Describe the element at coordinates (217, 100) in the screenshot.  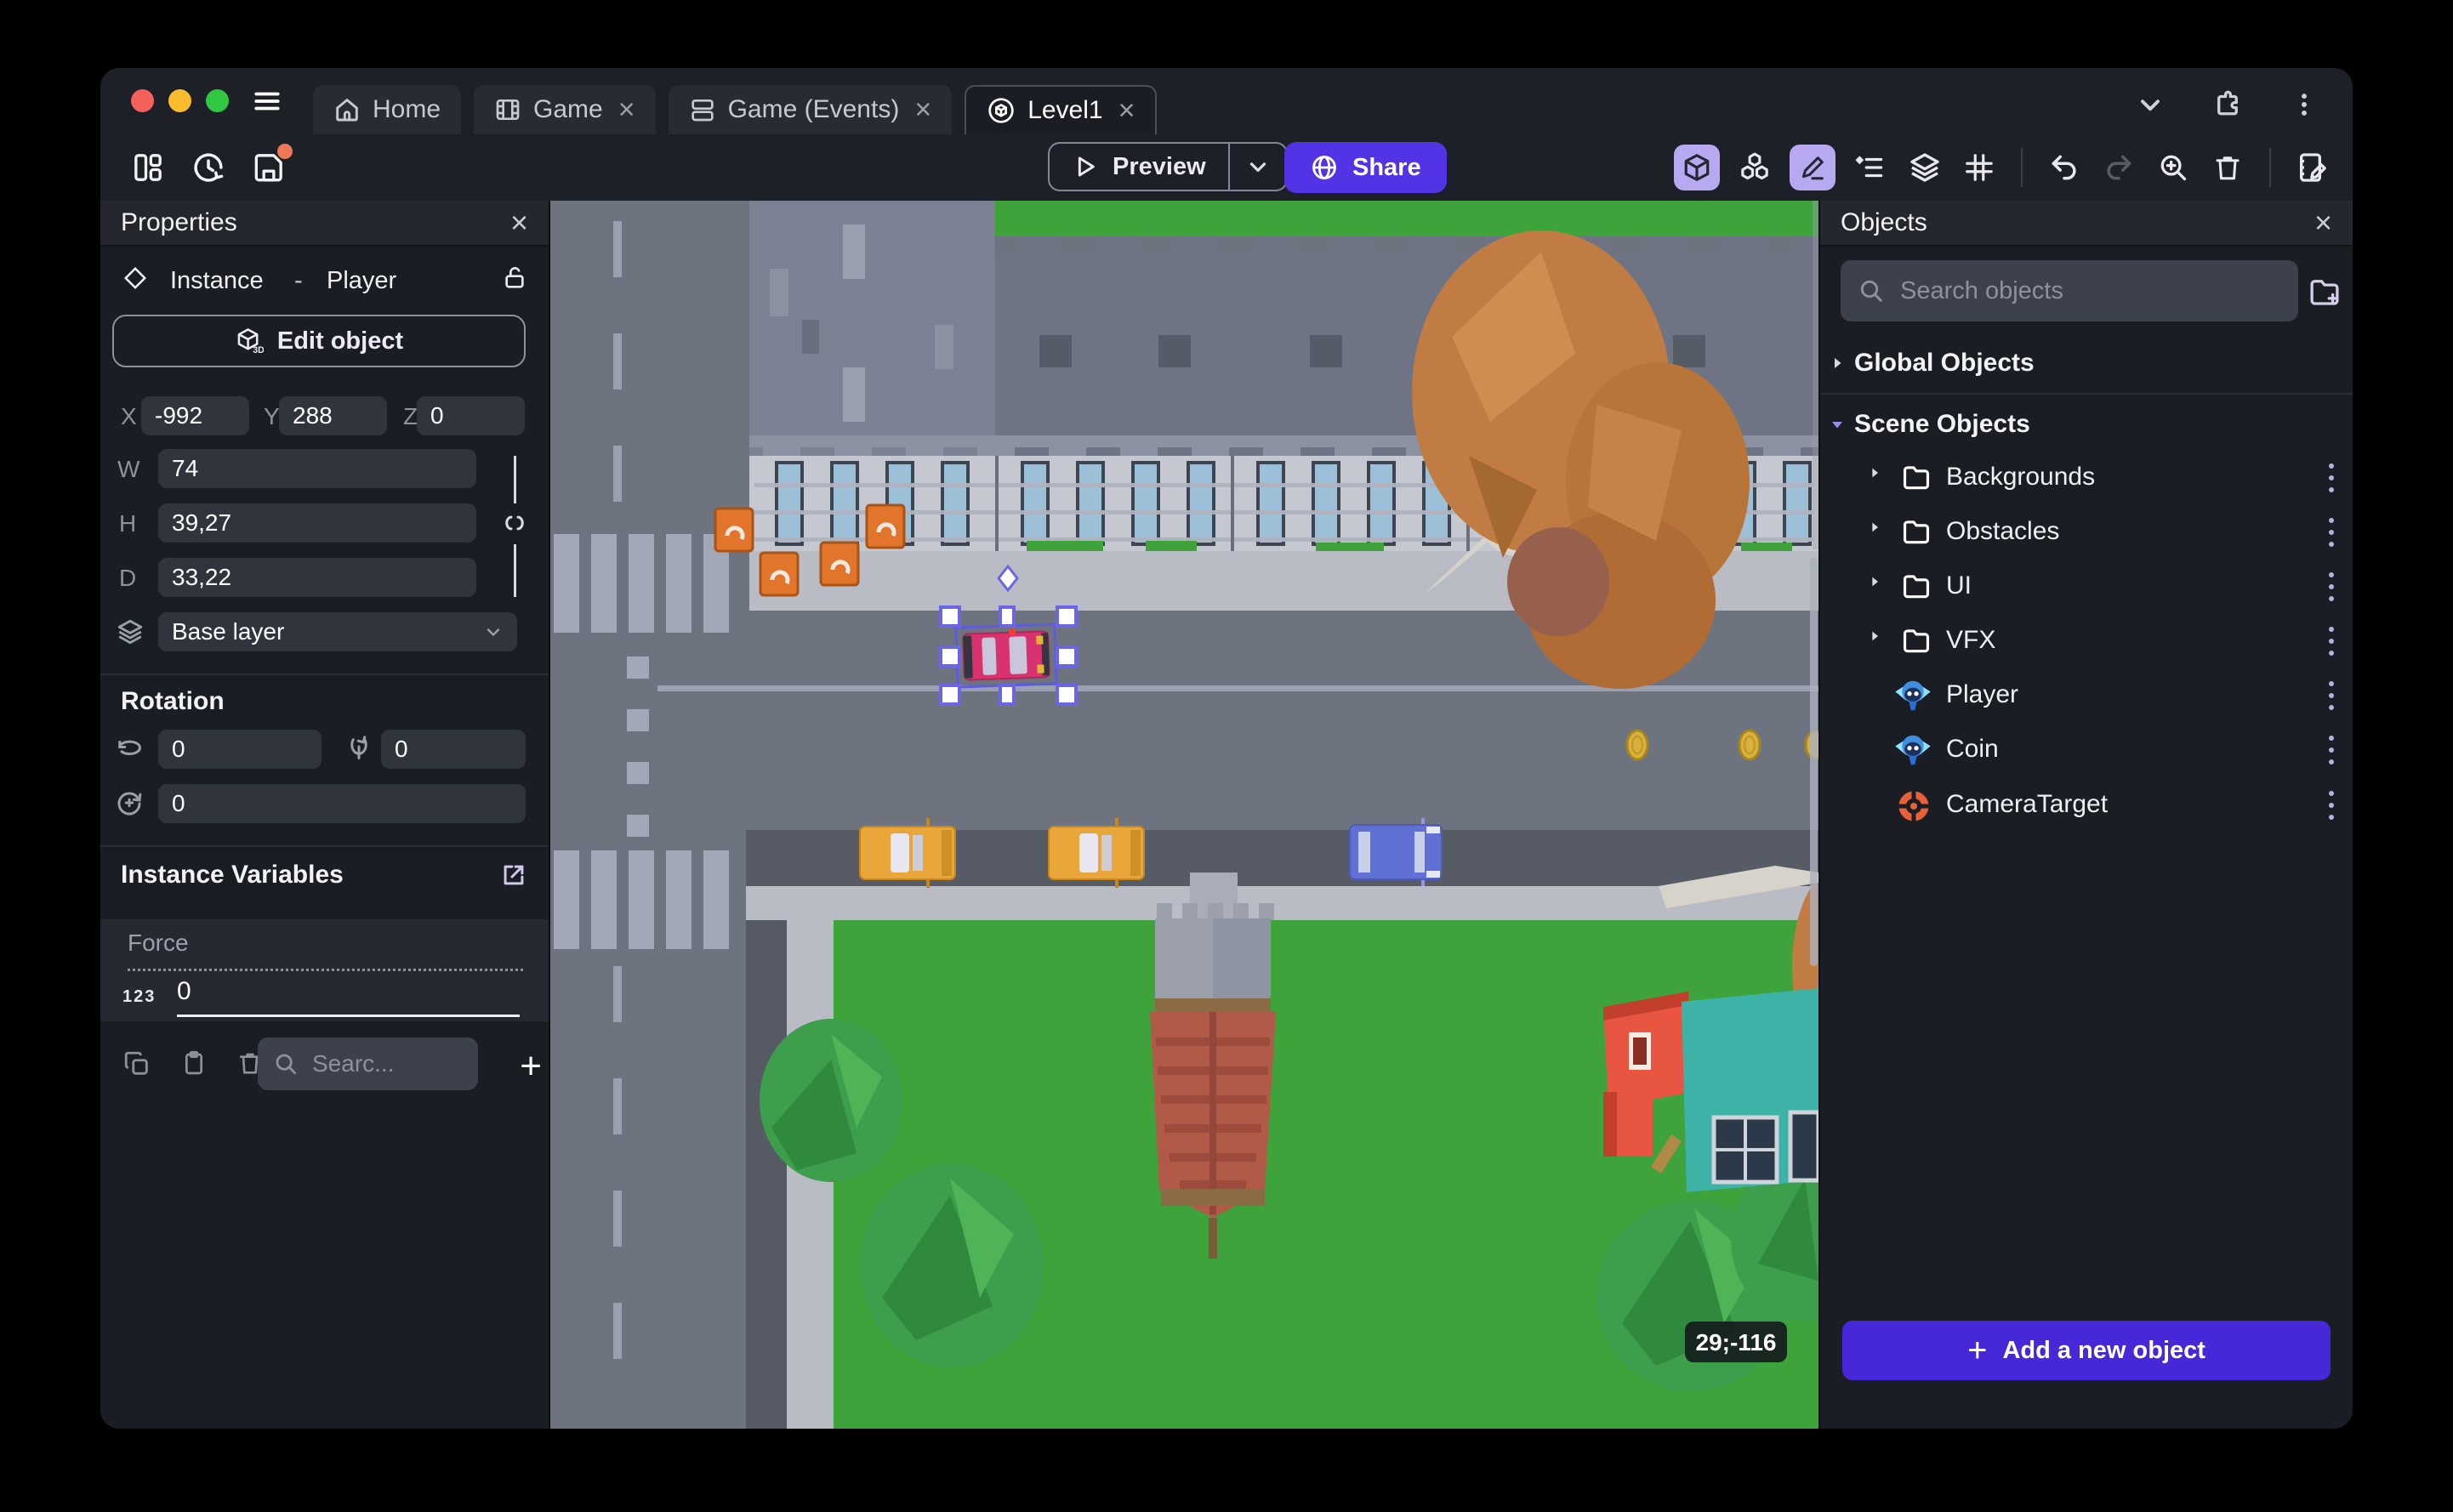
I see `maximize-window-button` at that location.